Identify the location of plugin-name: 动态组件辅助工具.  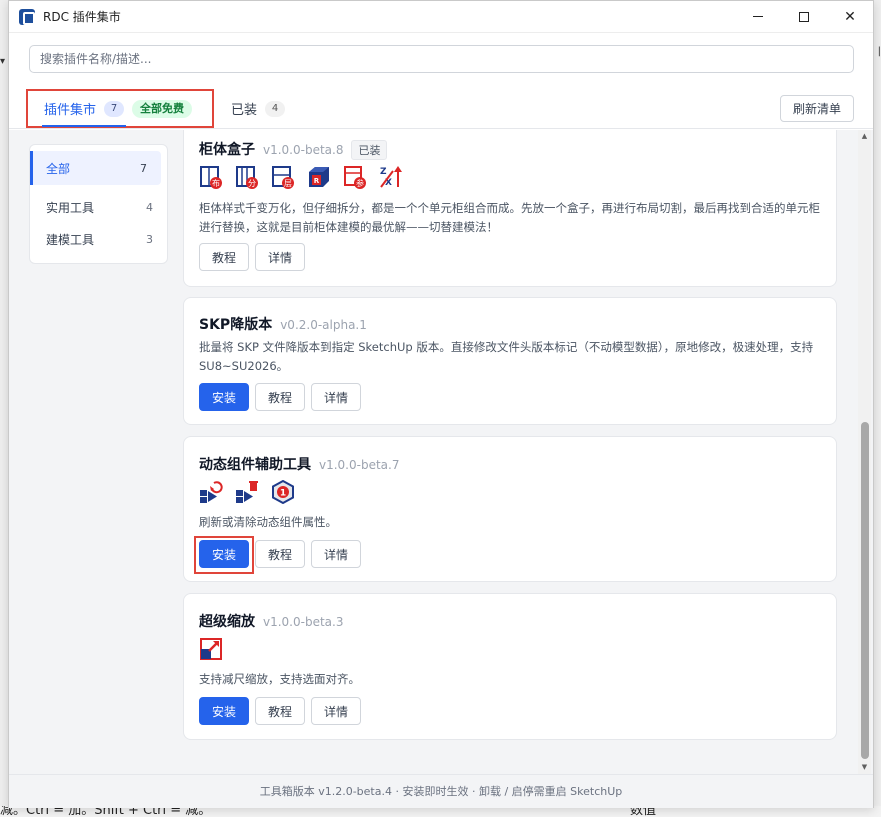
(255, 465).